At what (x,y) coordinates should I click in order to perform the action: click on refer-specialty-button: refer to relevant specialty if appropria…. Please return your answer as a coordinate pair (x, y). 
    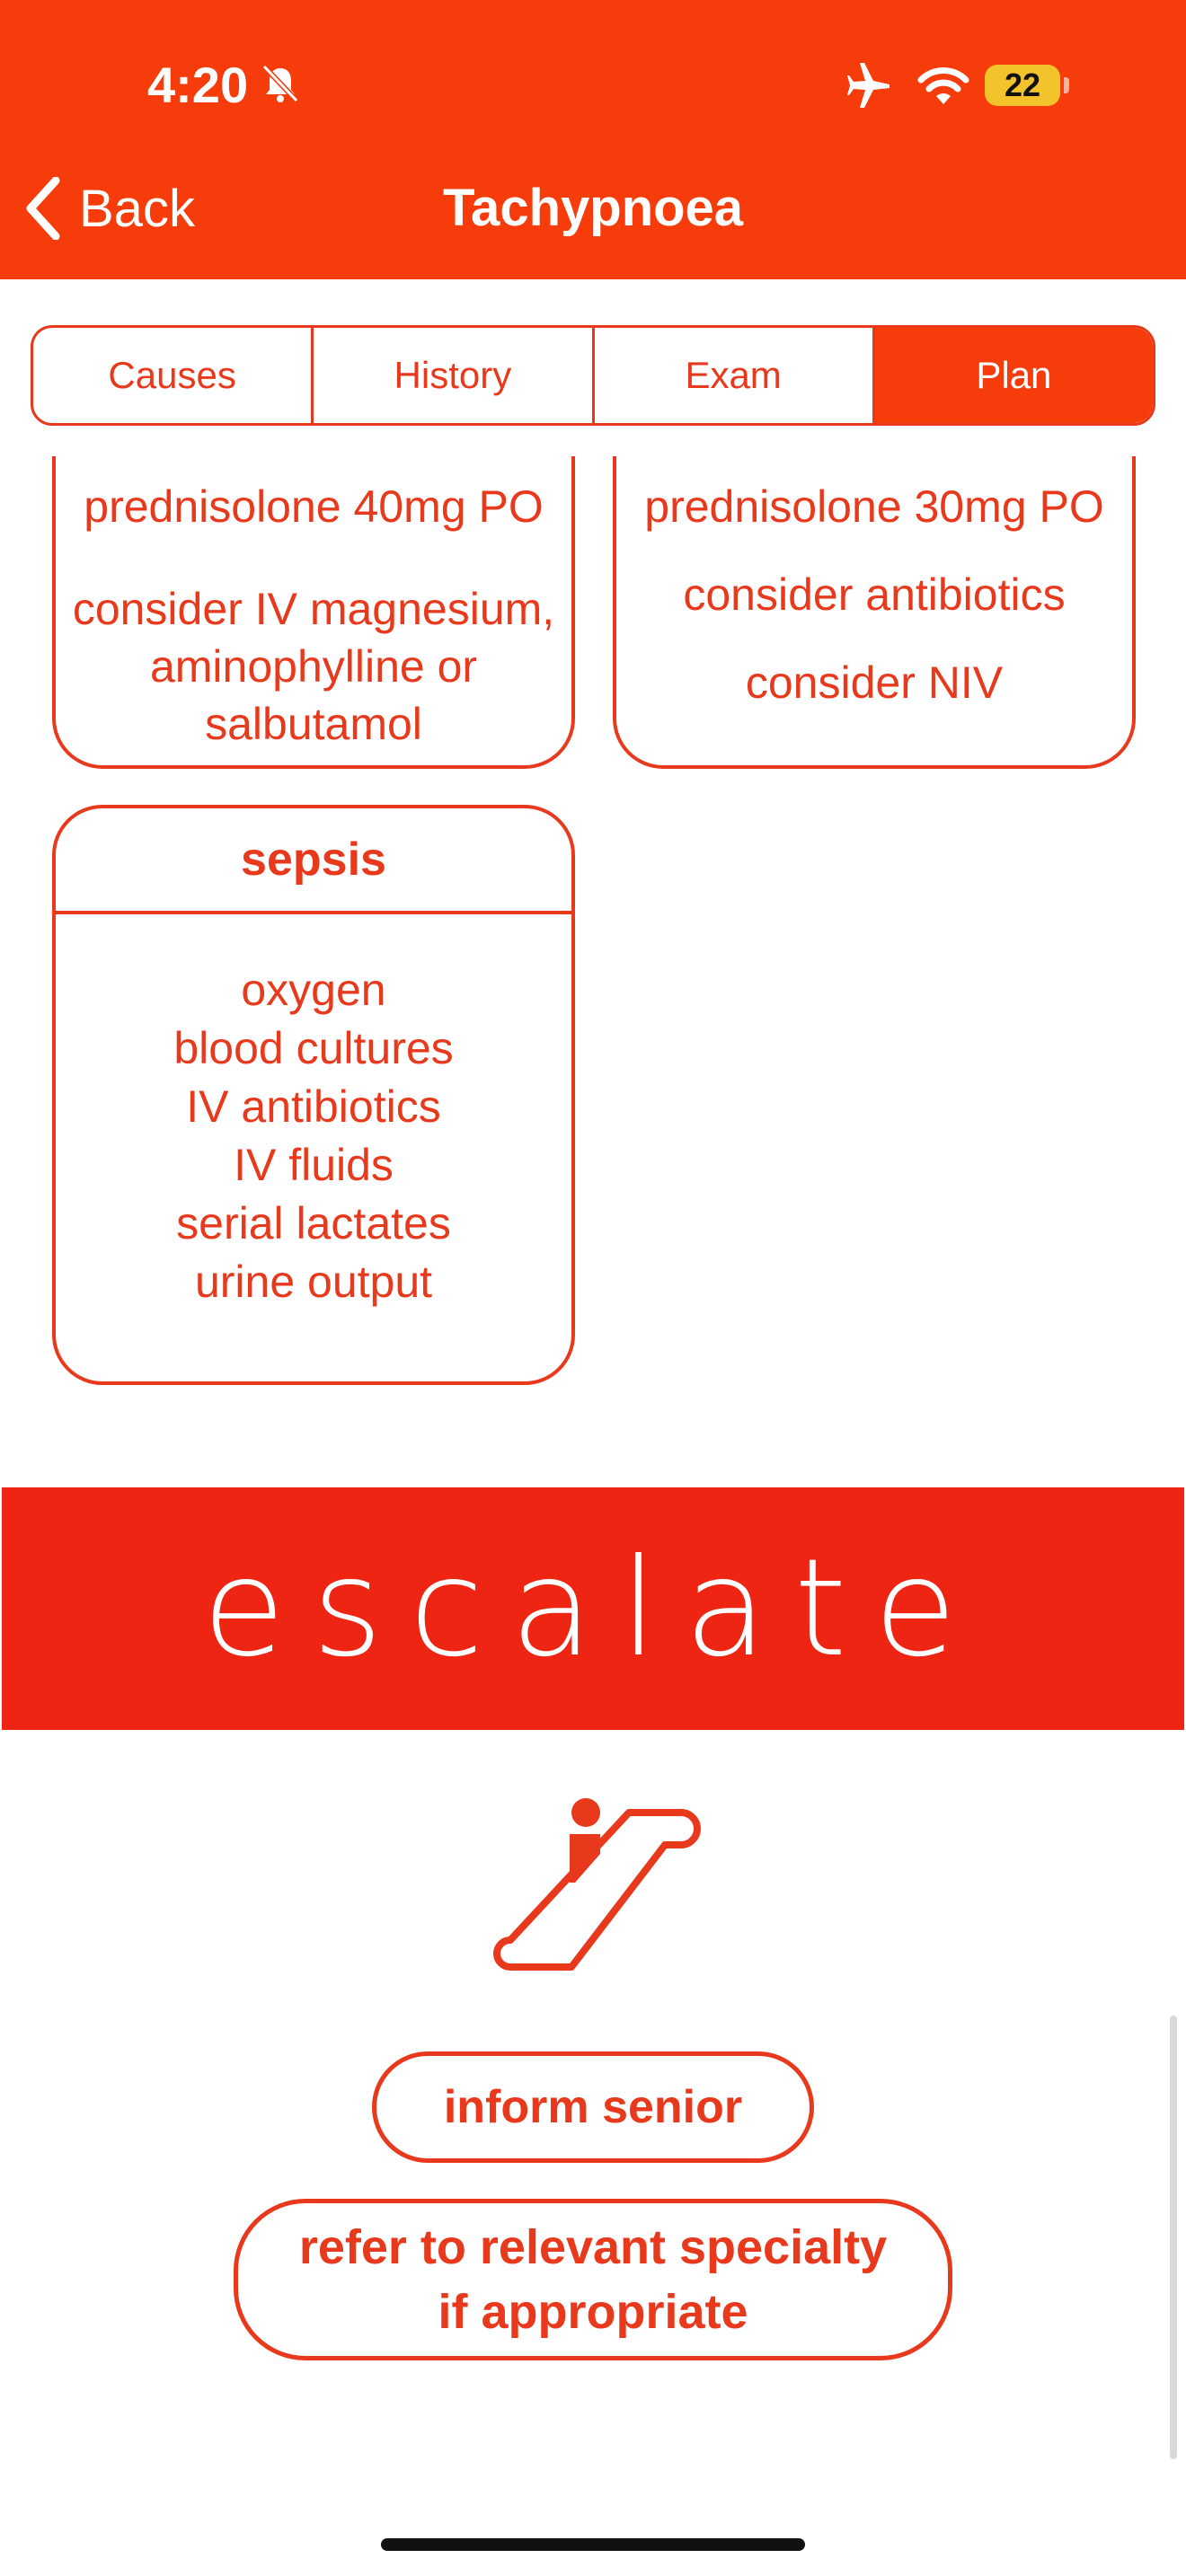
    Looking at the image, I should click on (593, 2279).